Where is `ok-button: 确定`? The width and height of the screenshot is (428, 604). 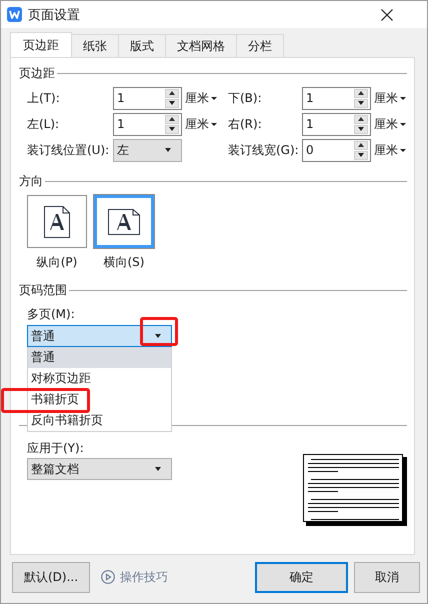 ok-button: 确定 is located at coordinates (301, 577).